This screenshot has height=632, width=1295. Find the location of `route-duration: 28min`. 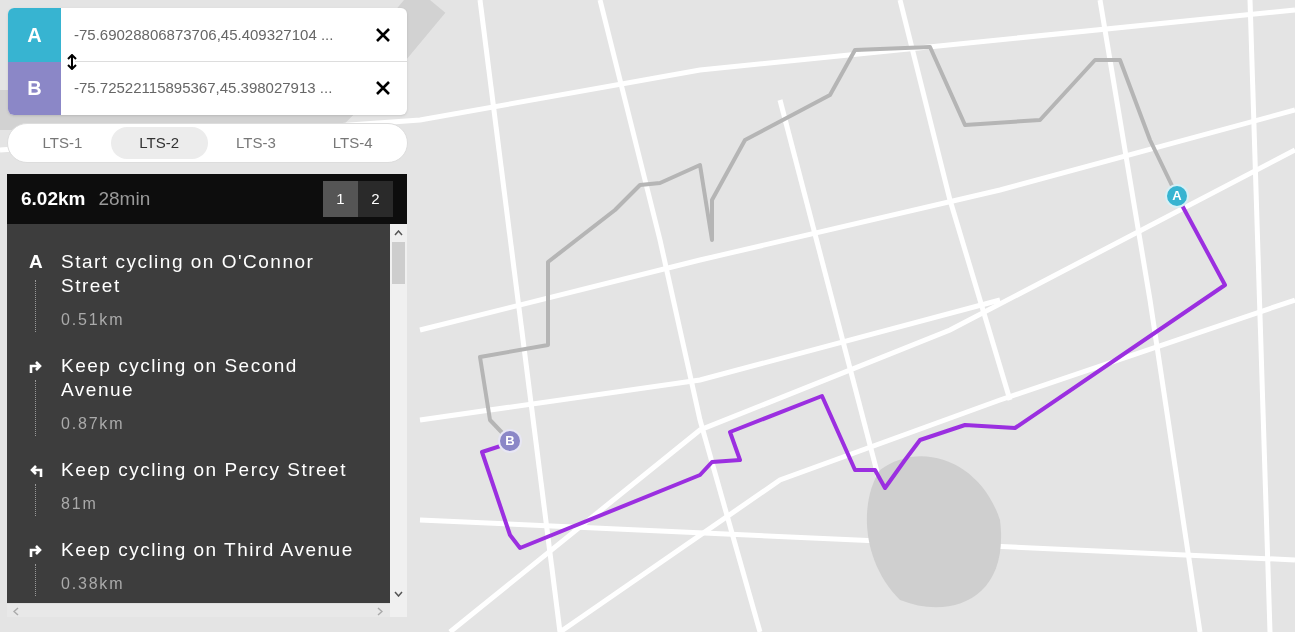

route-duration: 28min is located at coordinates (125, 198).